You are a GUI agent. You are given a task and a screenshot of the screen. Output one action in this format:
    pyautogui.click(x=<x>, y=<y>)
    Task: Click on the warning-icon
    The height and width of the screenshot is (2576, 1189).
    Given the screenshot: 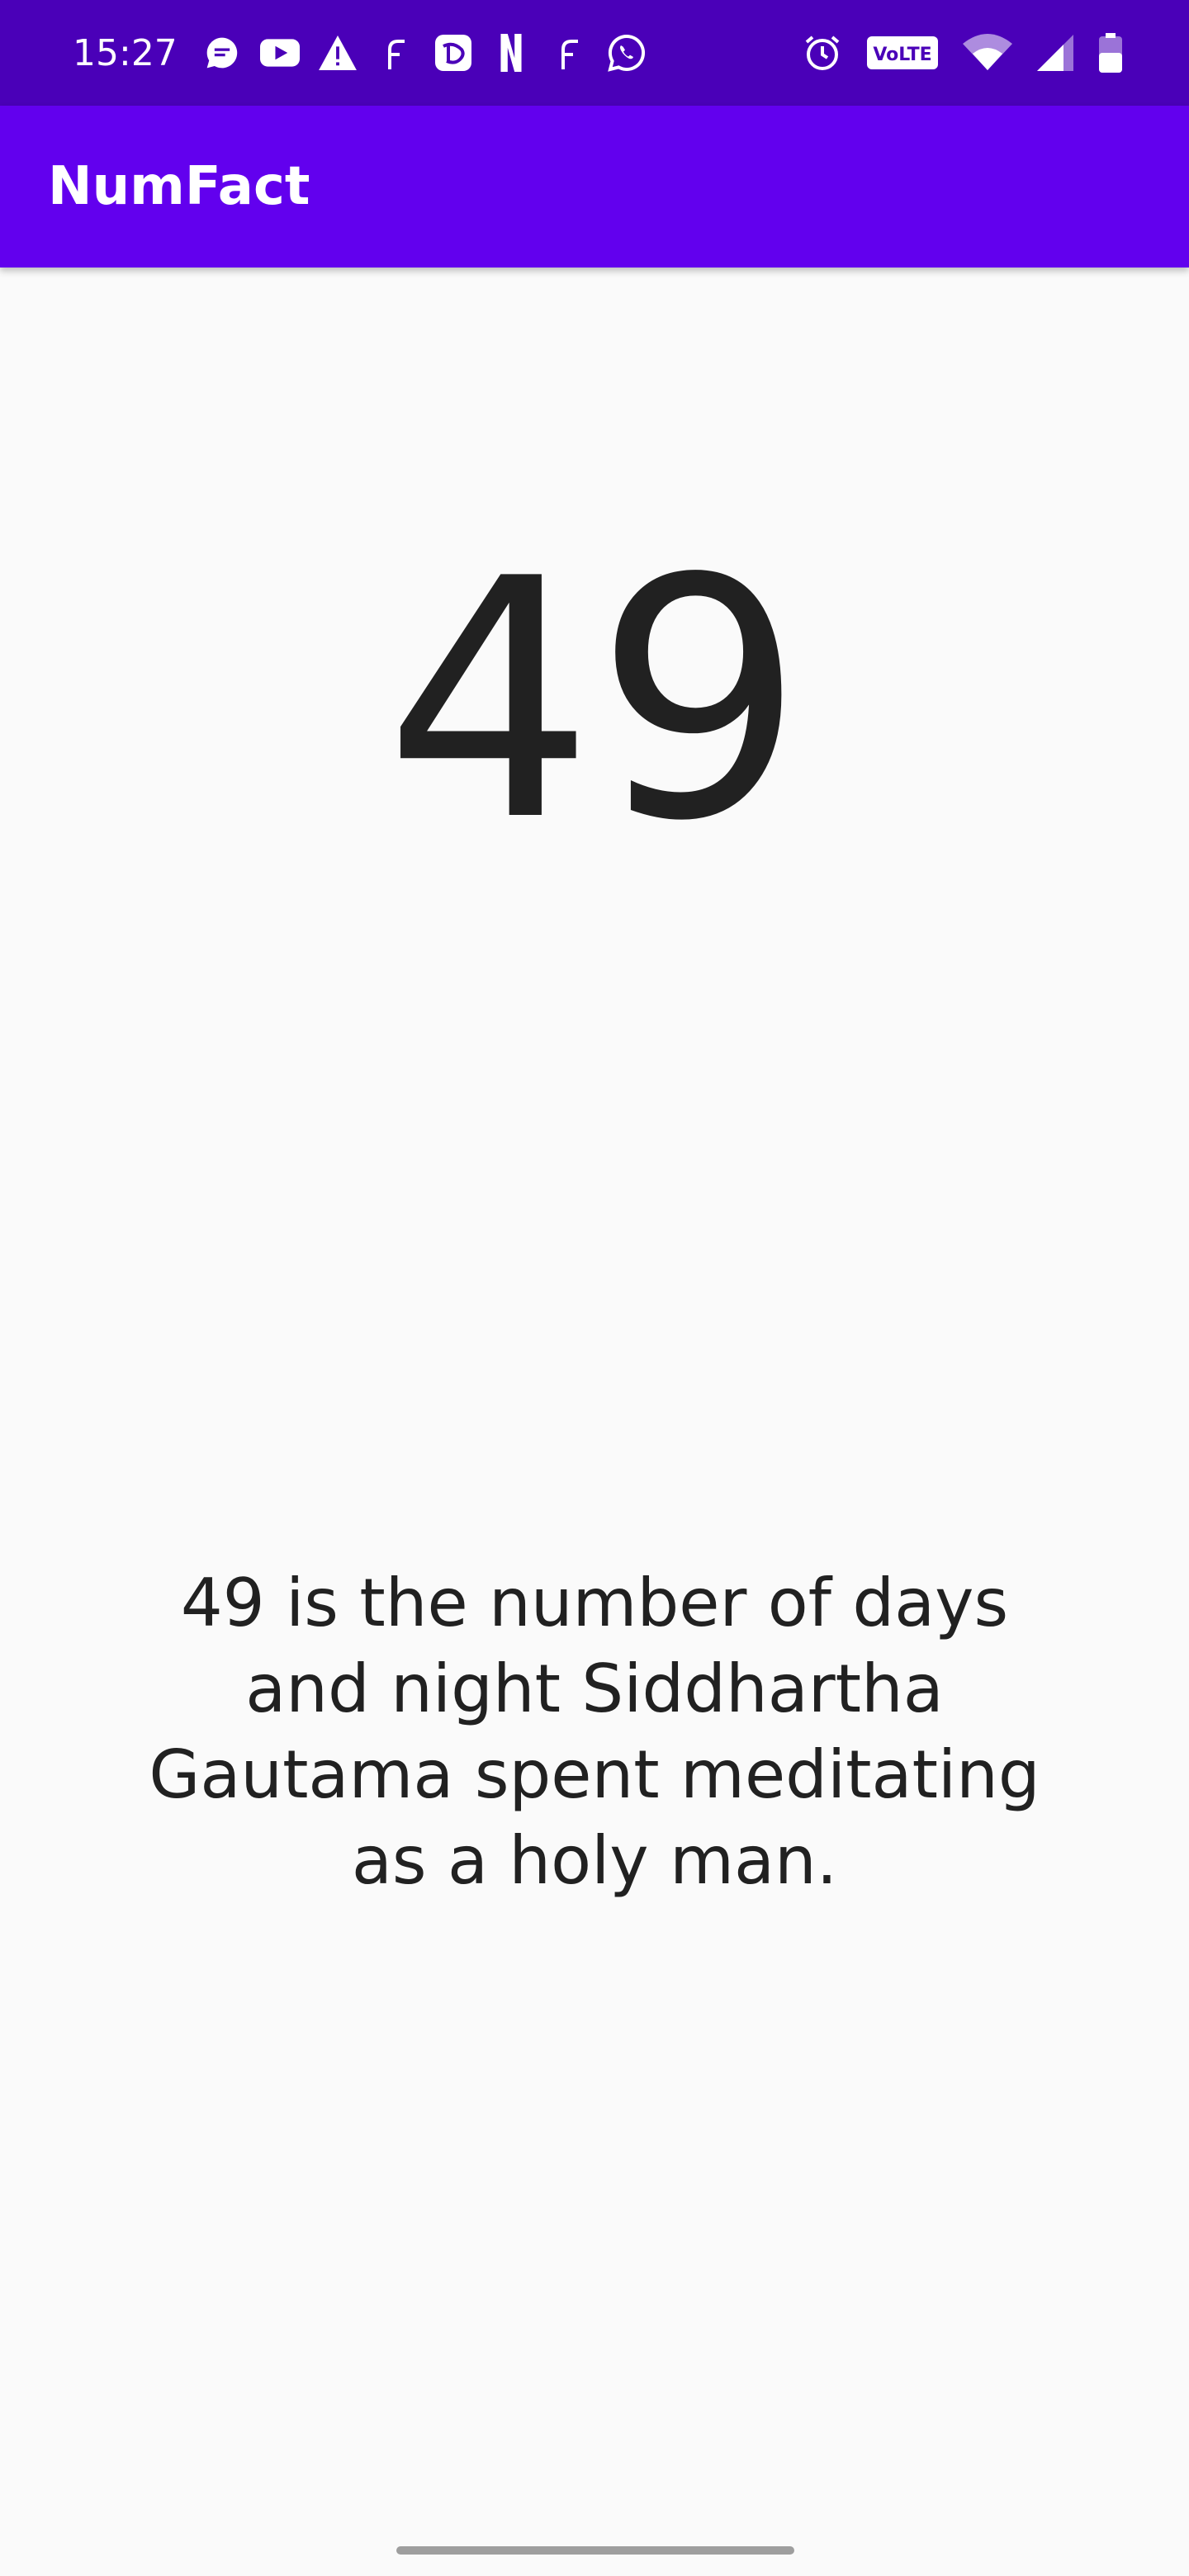 What is the action you would take?
    pyautogui.click(x=338, y=53)
    